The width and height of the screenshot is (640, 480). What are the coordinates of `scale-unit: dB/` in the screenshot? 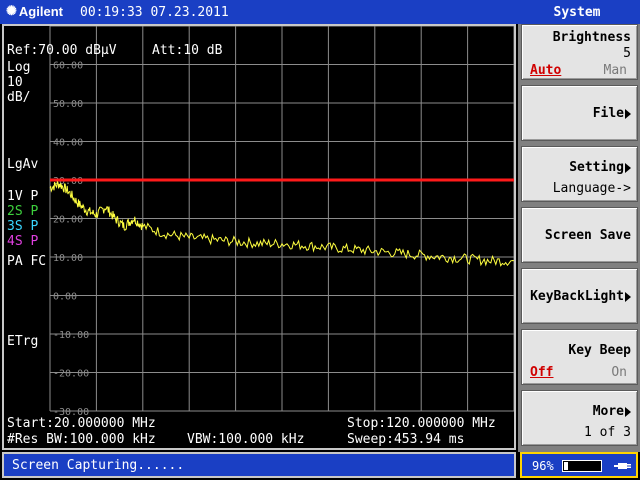 It's located at (19, 97).